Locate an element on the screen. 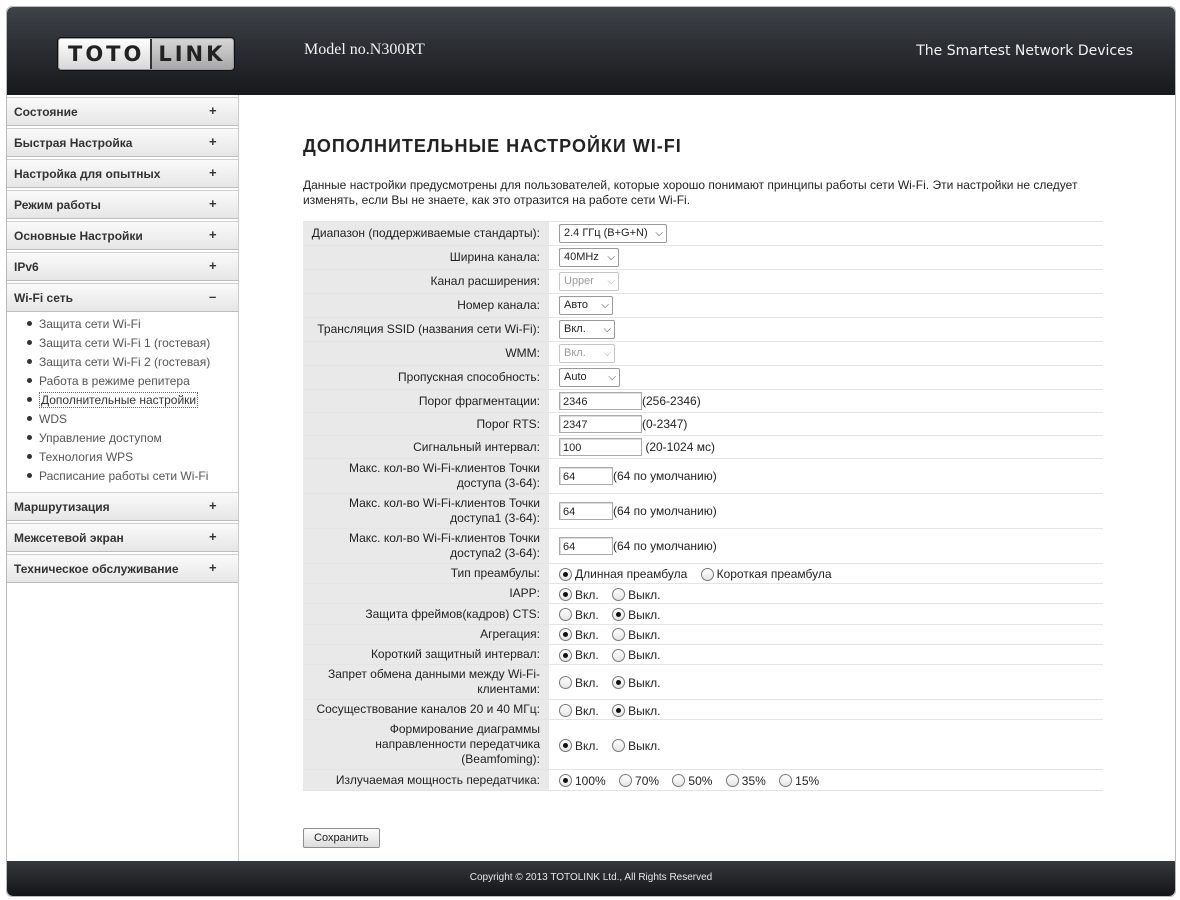 Image resolution: width=1180 pixels, height=900 pixels. isolation-off-option: Выкл. is located at coordinates (636, 682).